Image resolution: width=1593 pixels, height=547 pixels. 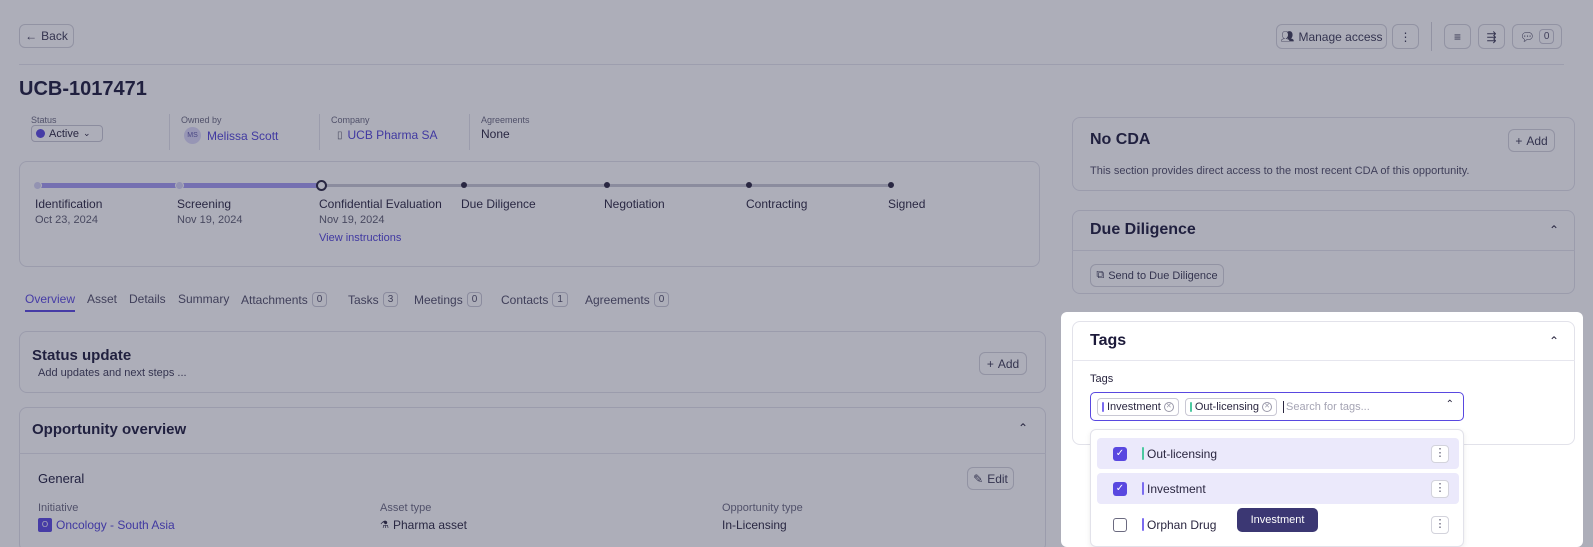 I want to click on tab-overview: Overview, so click(x=50, y=299).